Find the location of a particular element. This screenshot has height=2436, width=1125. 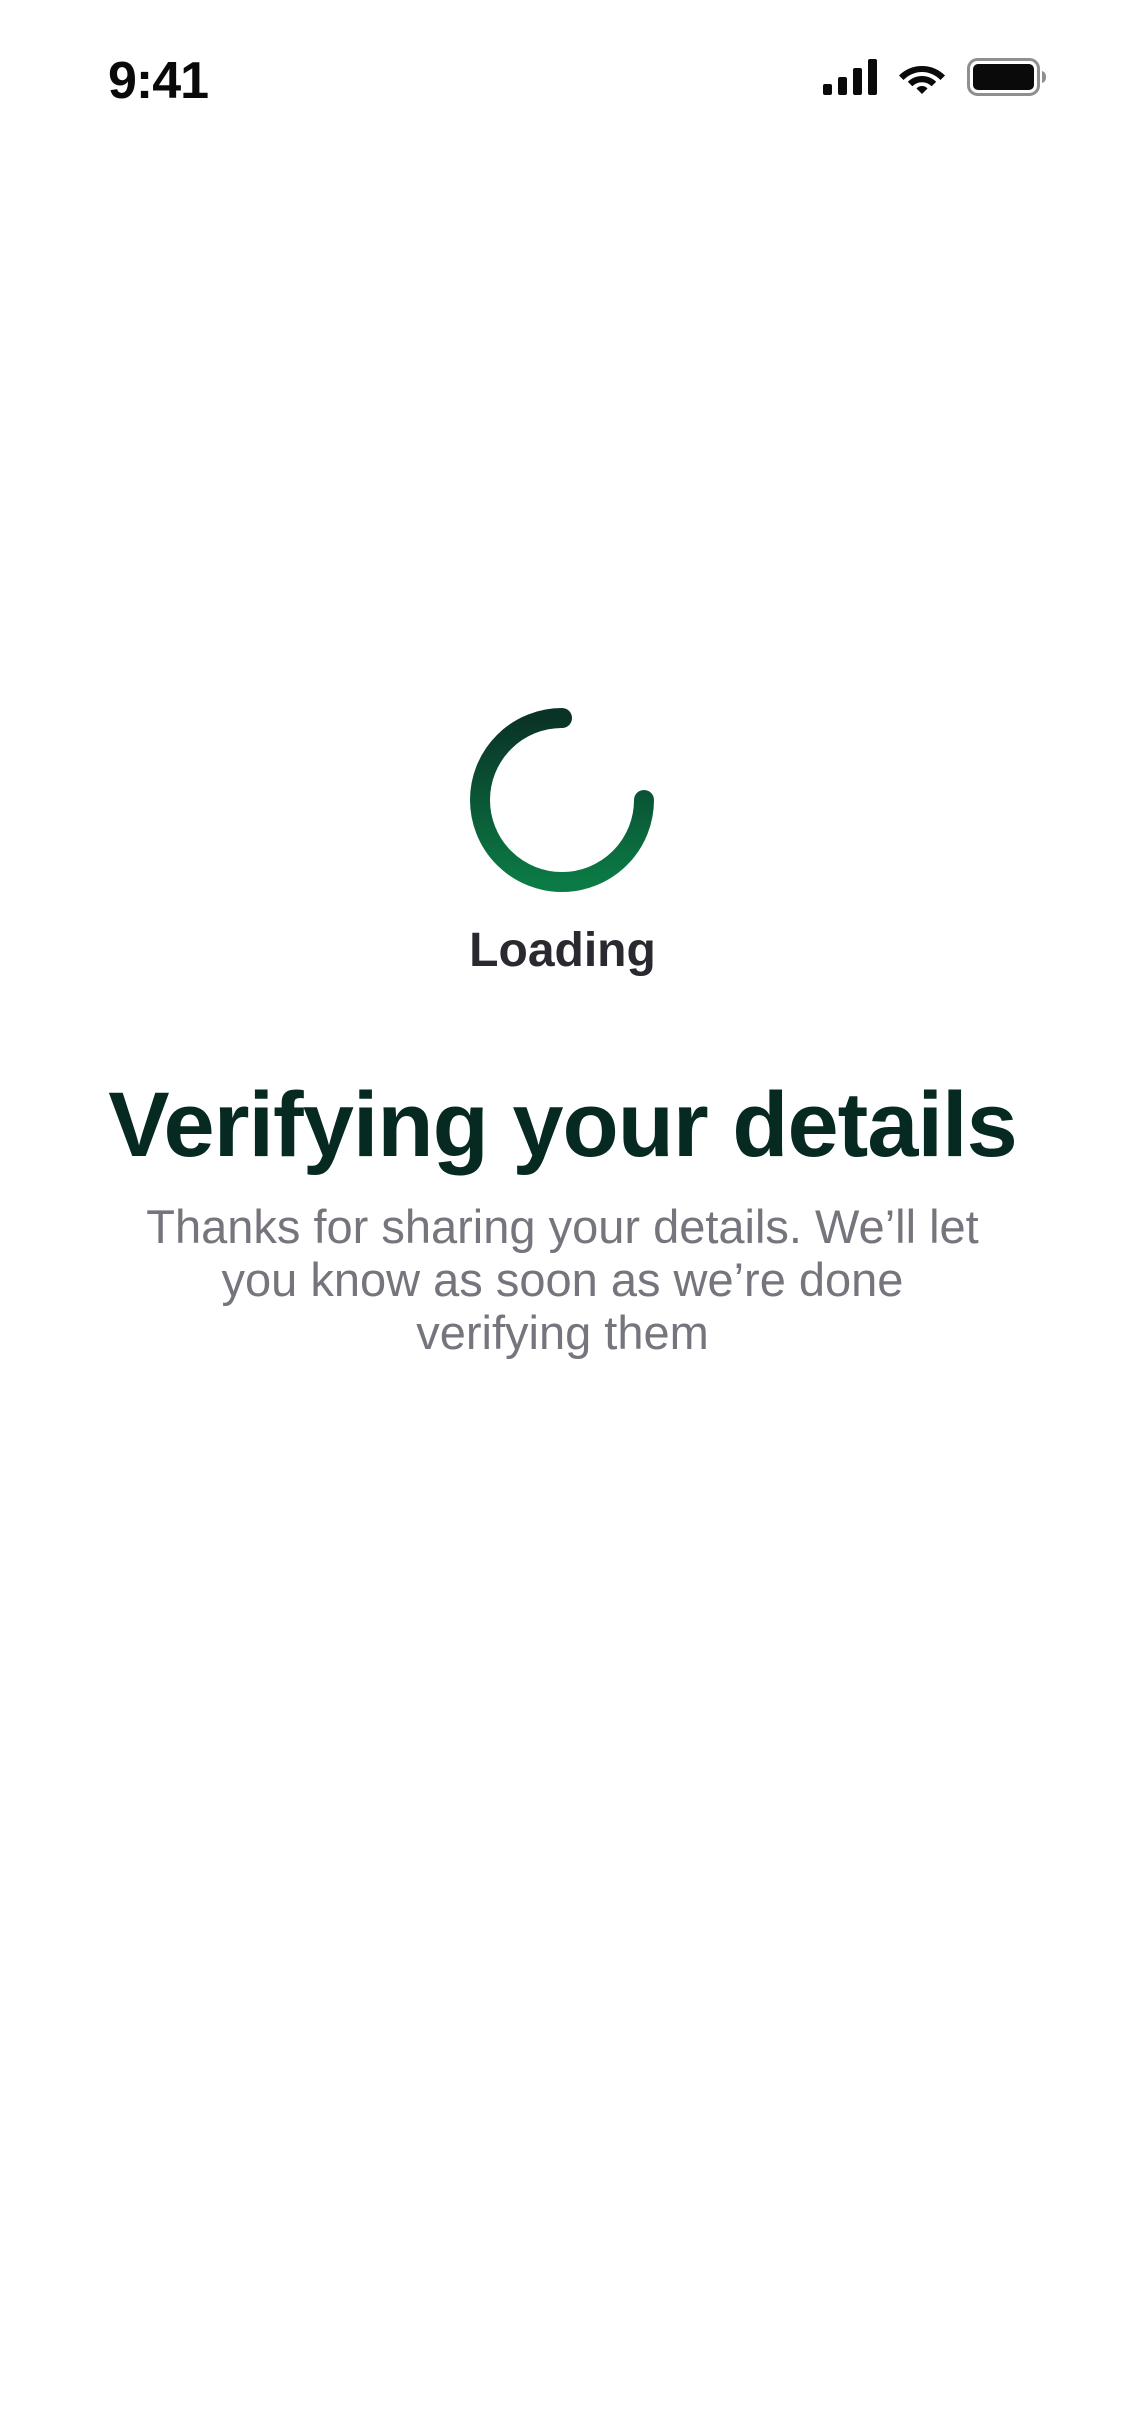

status-bar: 9:41 is located at coordinates (562, 75).